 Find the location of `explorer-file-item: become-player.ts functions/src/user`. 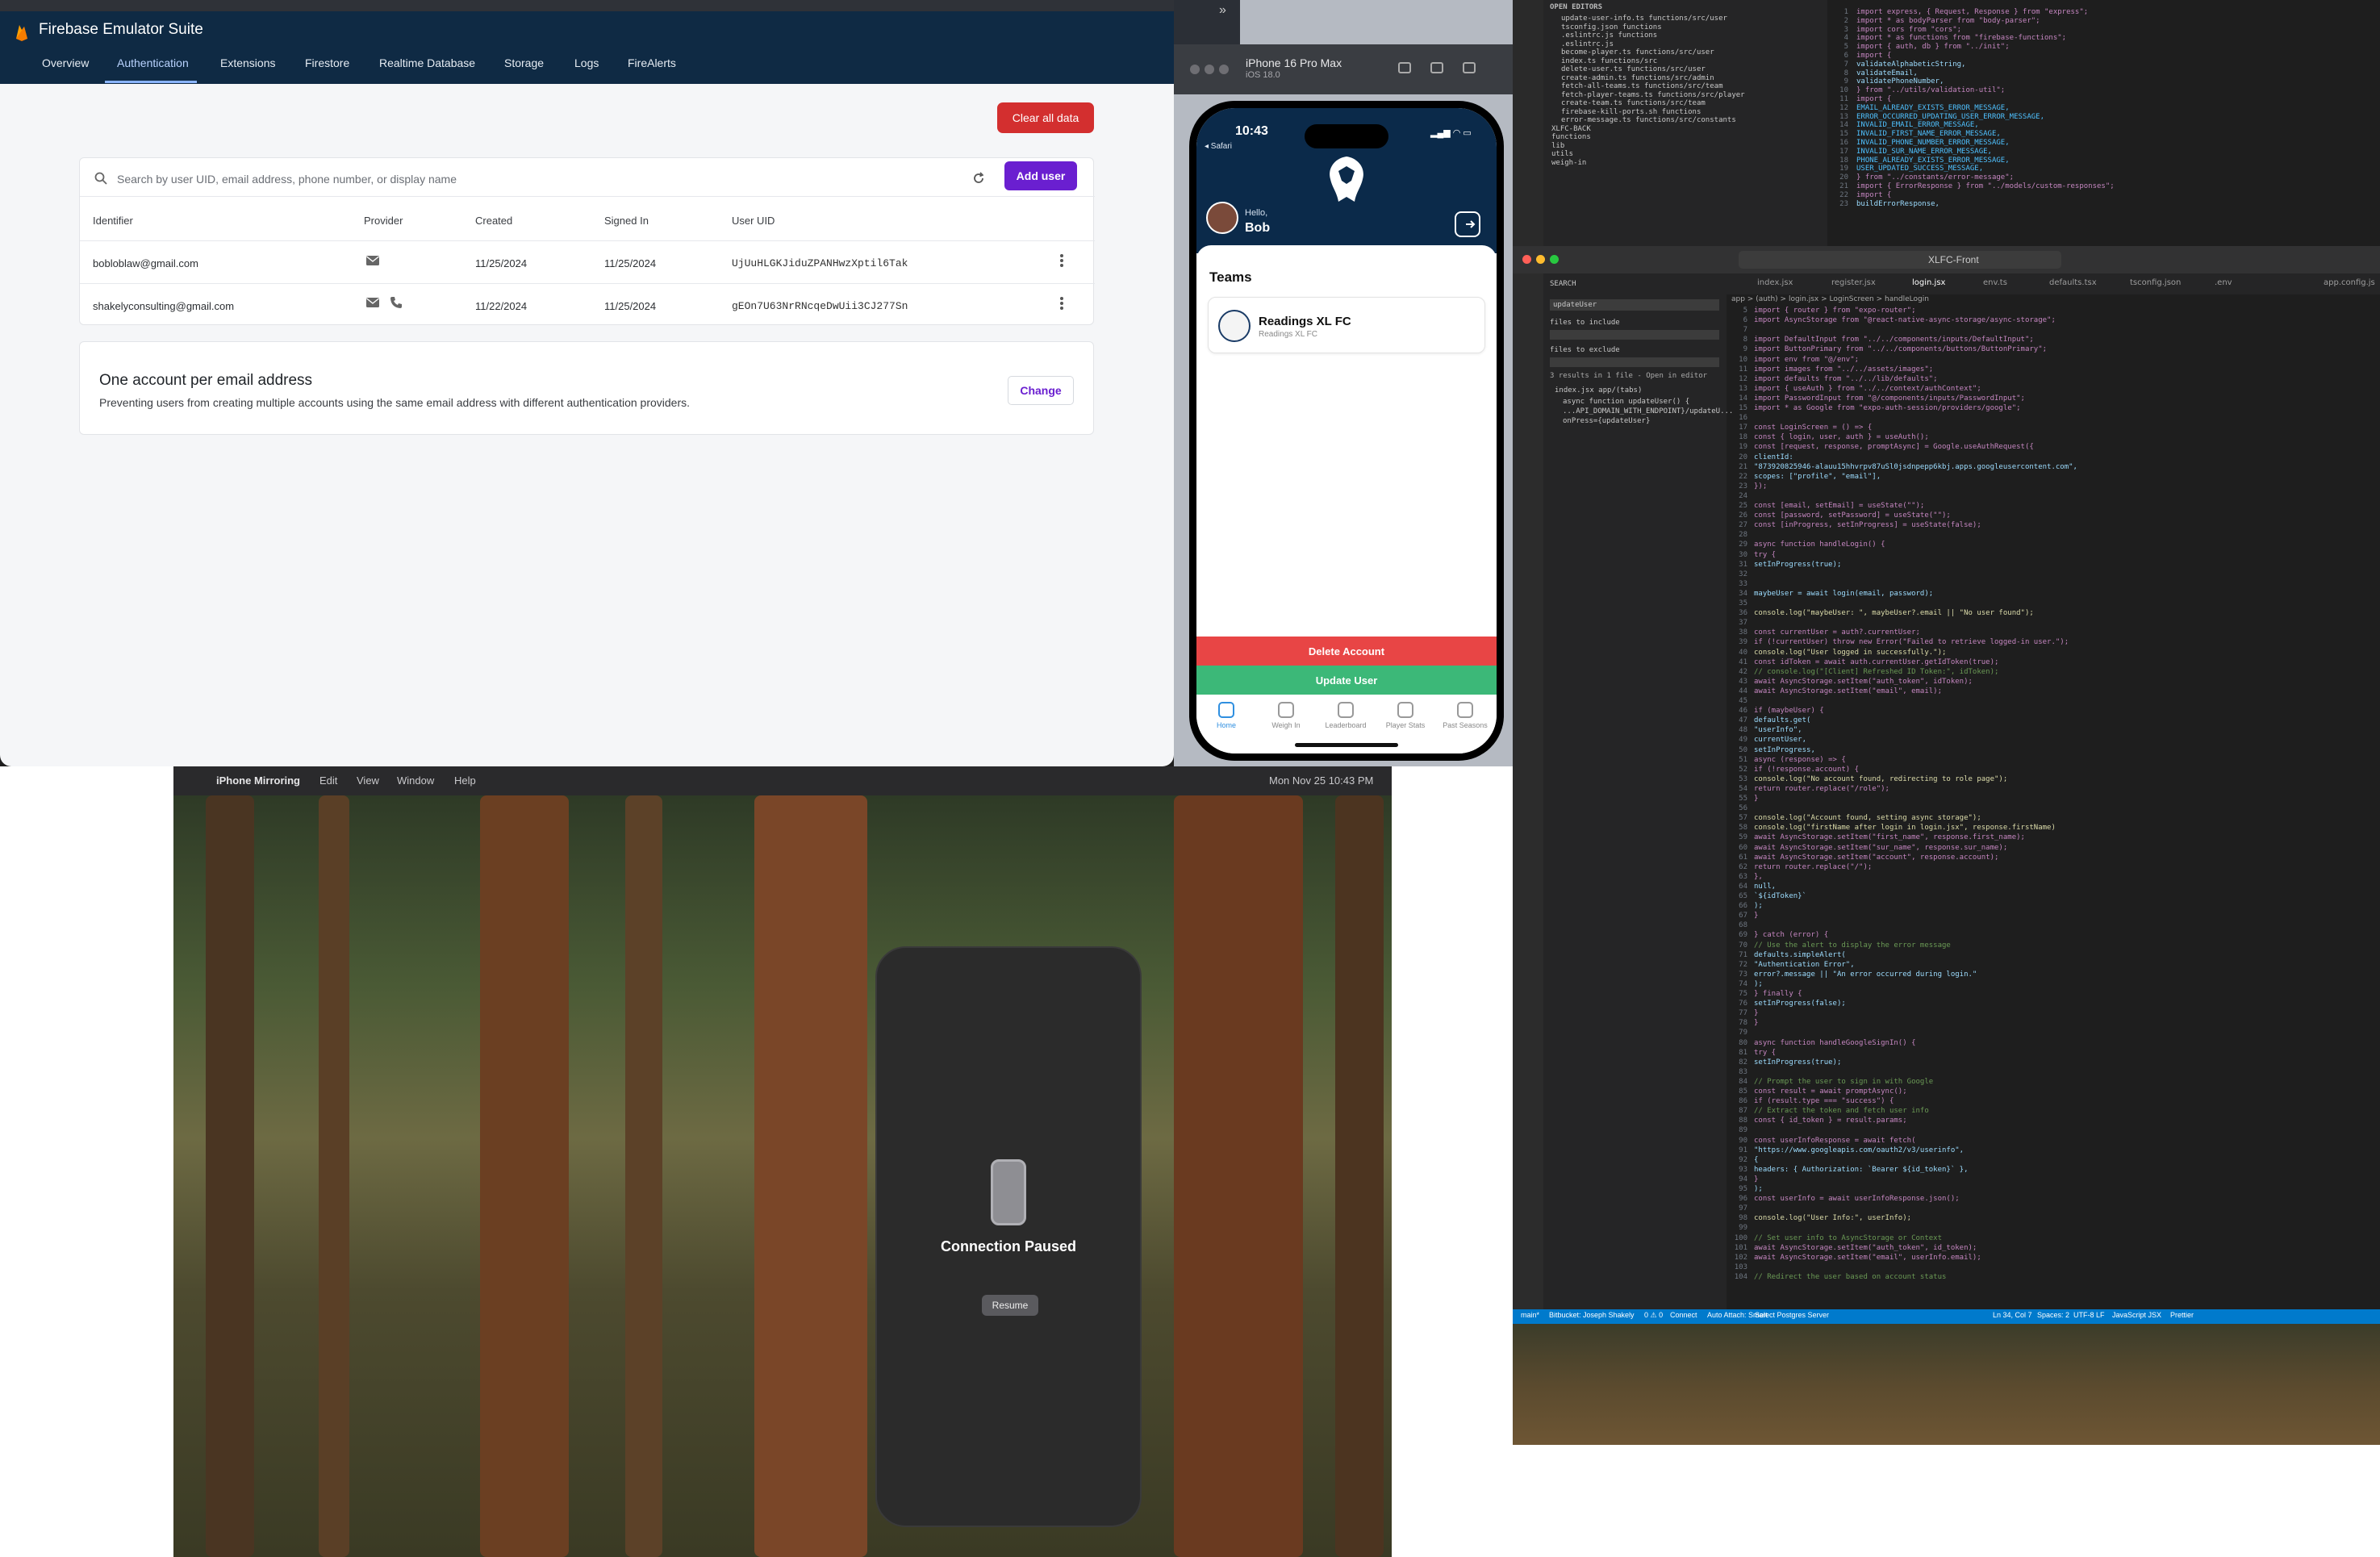

explorer-file-item: become-player.ts functions/src/user is located at coordinates (1637, 52).